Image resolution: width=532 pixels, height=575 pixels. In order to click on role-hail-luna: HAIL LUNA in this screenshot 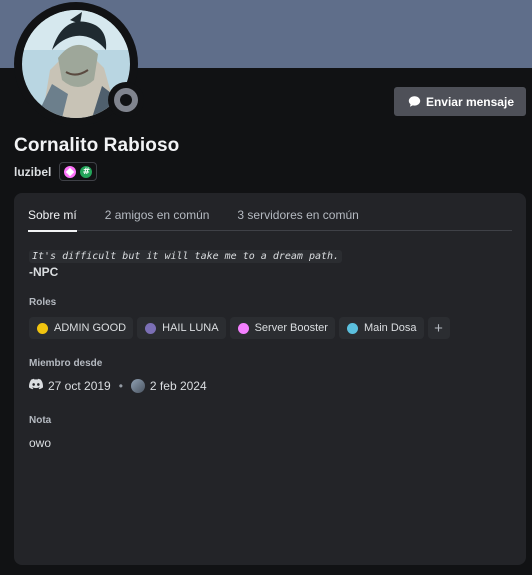, I will do `click(181, 328)`.